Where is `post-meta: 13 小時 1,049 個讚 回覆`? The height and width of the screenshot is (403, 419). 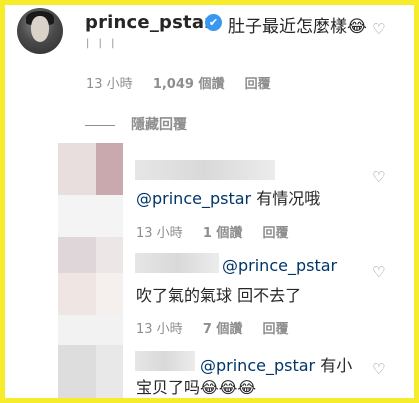
post-meta: 13 小時 1,049 個讚 回覆 is located at coordinates (186, 82).